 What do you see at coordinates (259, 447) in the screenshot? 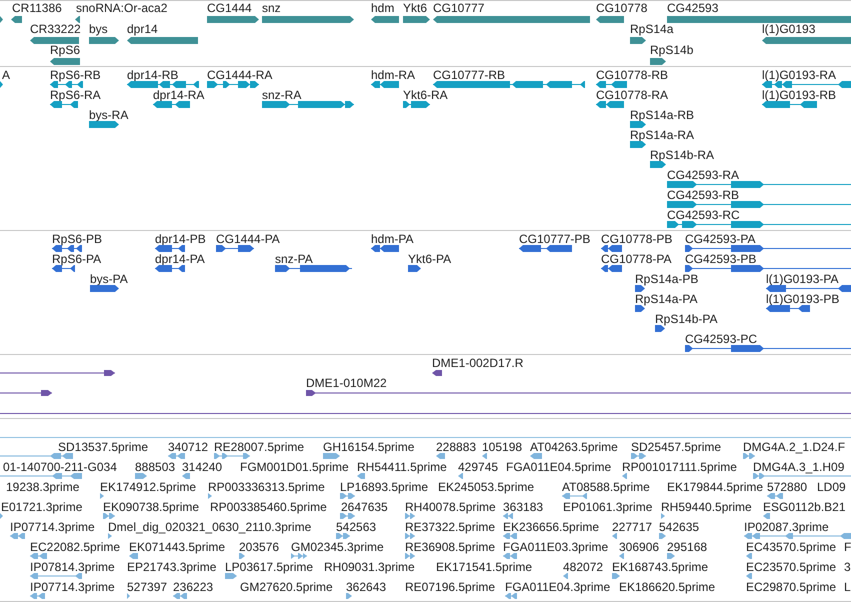
I see `est-label: RE28007.5prime` at bounding box center [259, 447].